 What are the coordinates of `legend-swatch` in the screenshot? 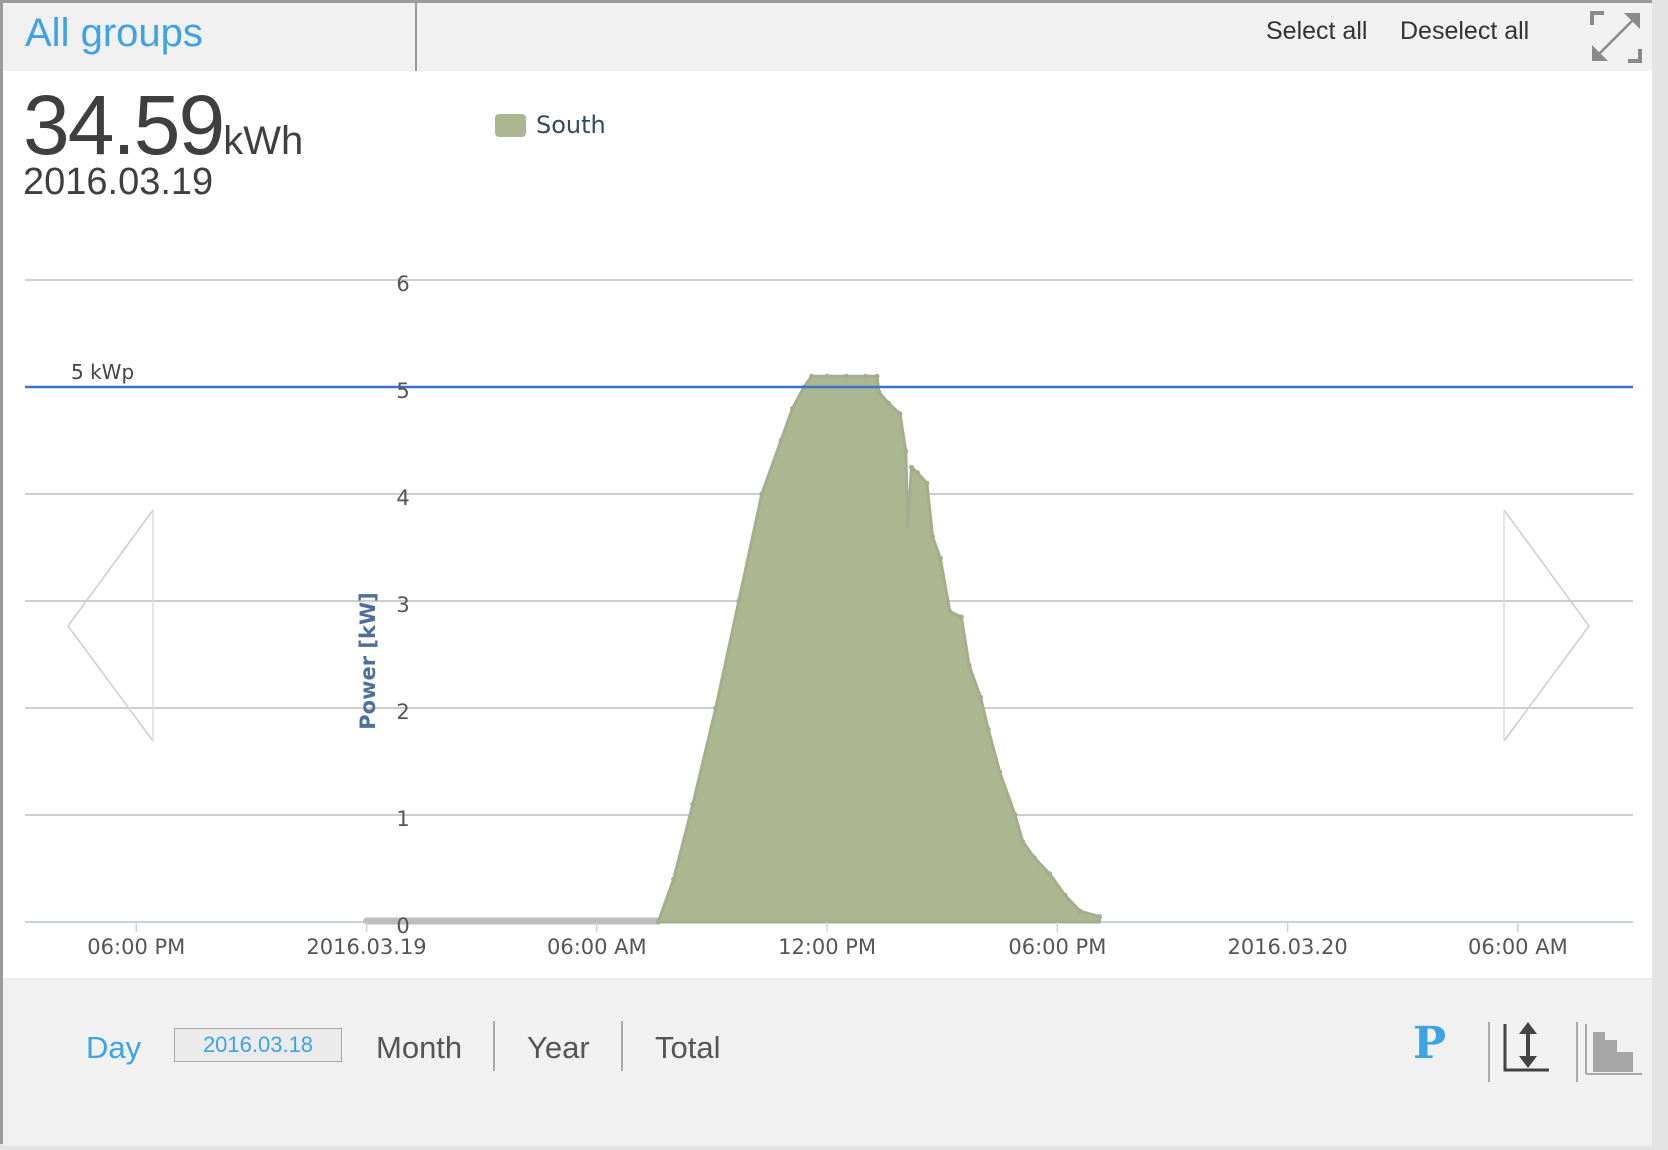 It's located at (510, 125).